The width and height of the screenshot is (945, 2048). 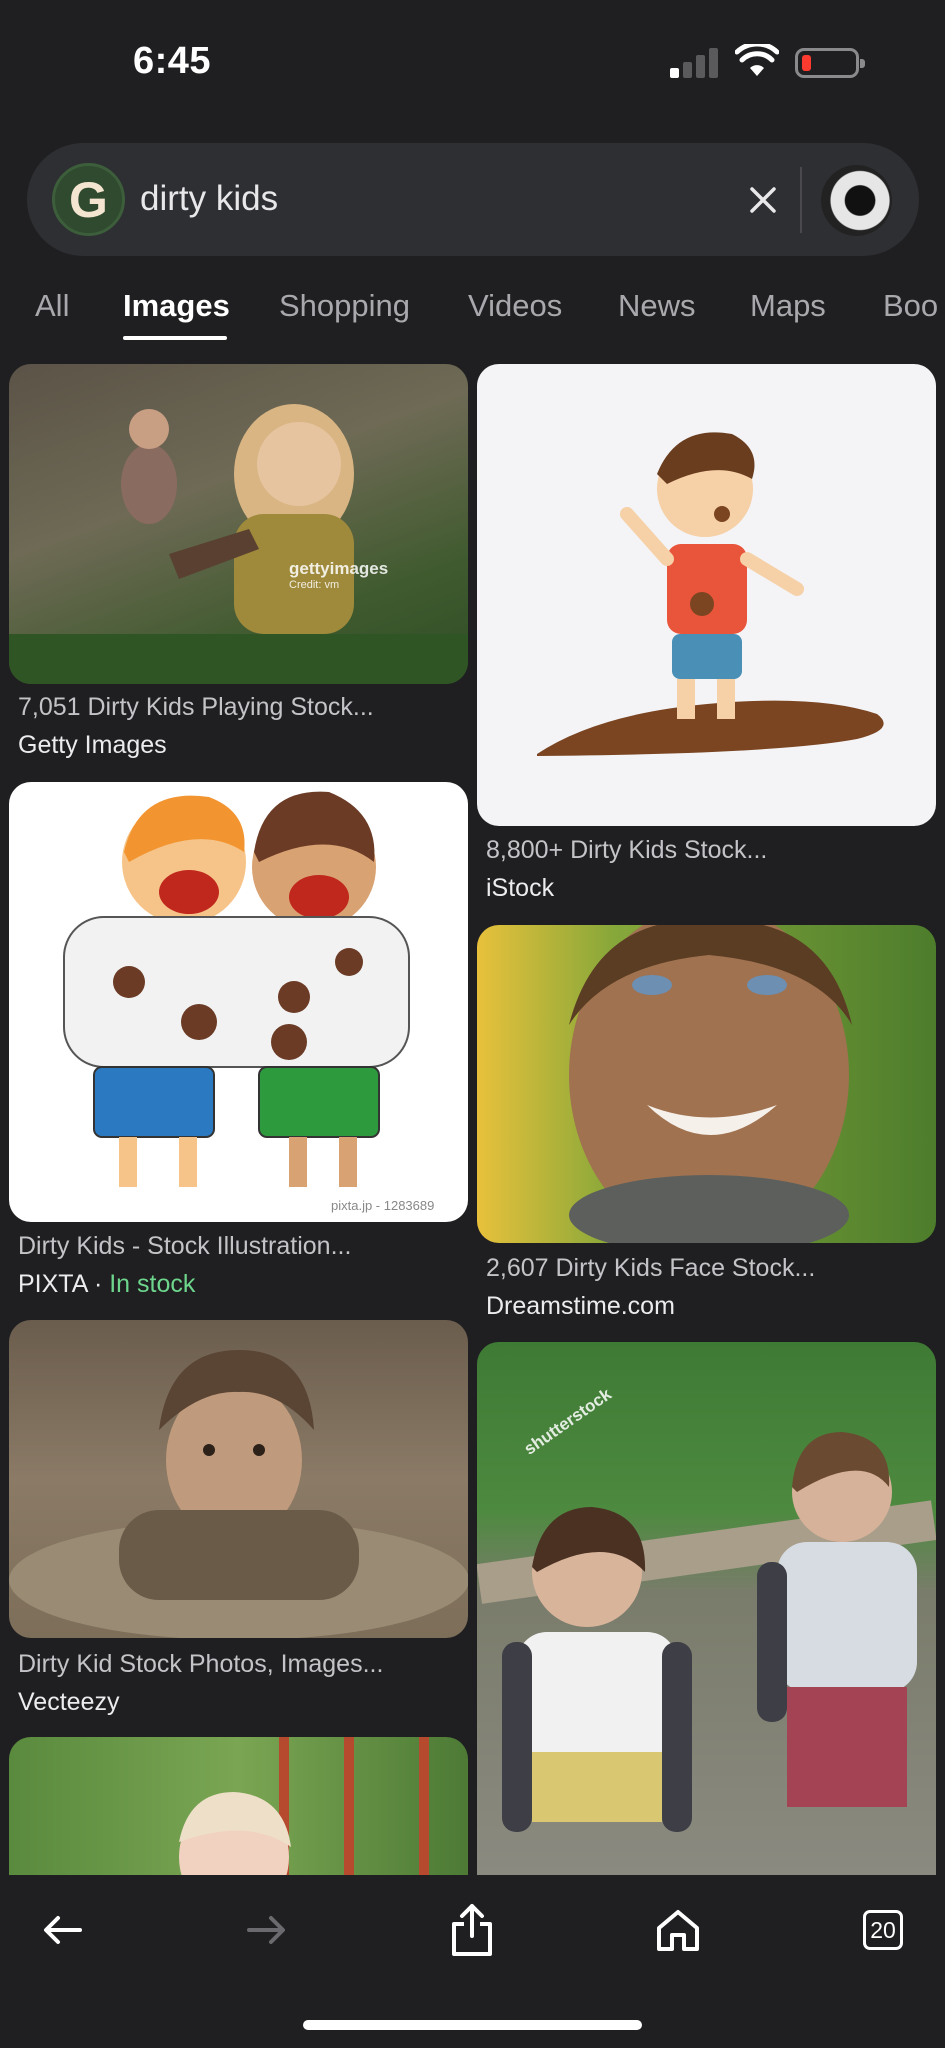 I want to click on active-tab-indicator, so click(x=175, y=338).